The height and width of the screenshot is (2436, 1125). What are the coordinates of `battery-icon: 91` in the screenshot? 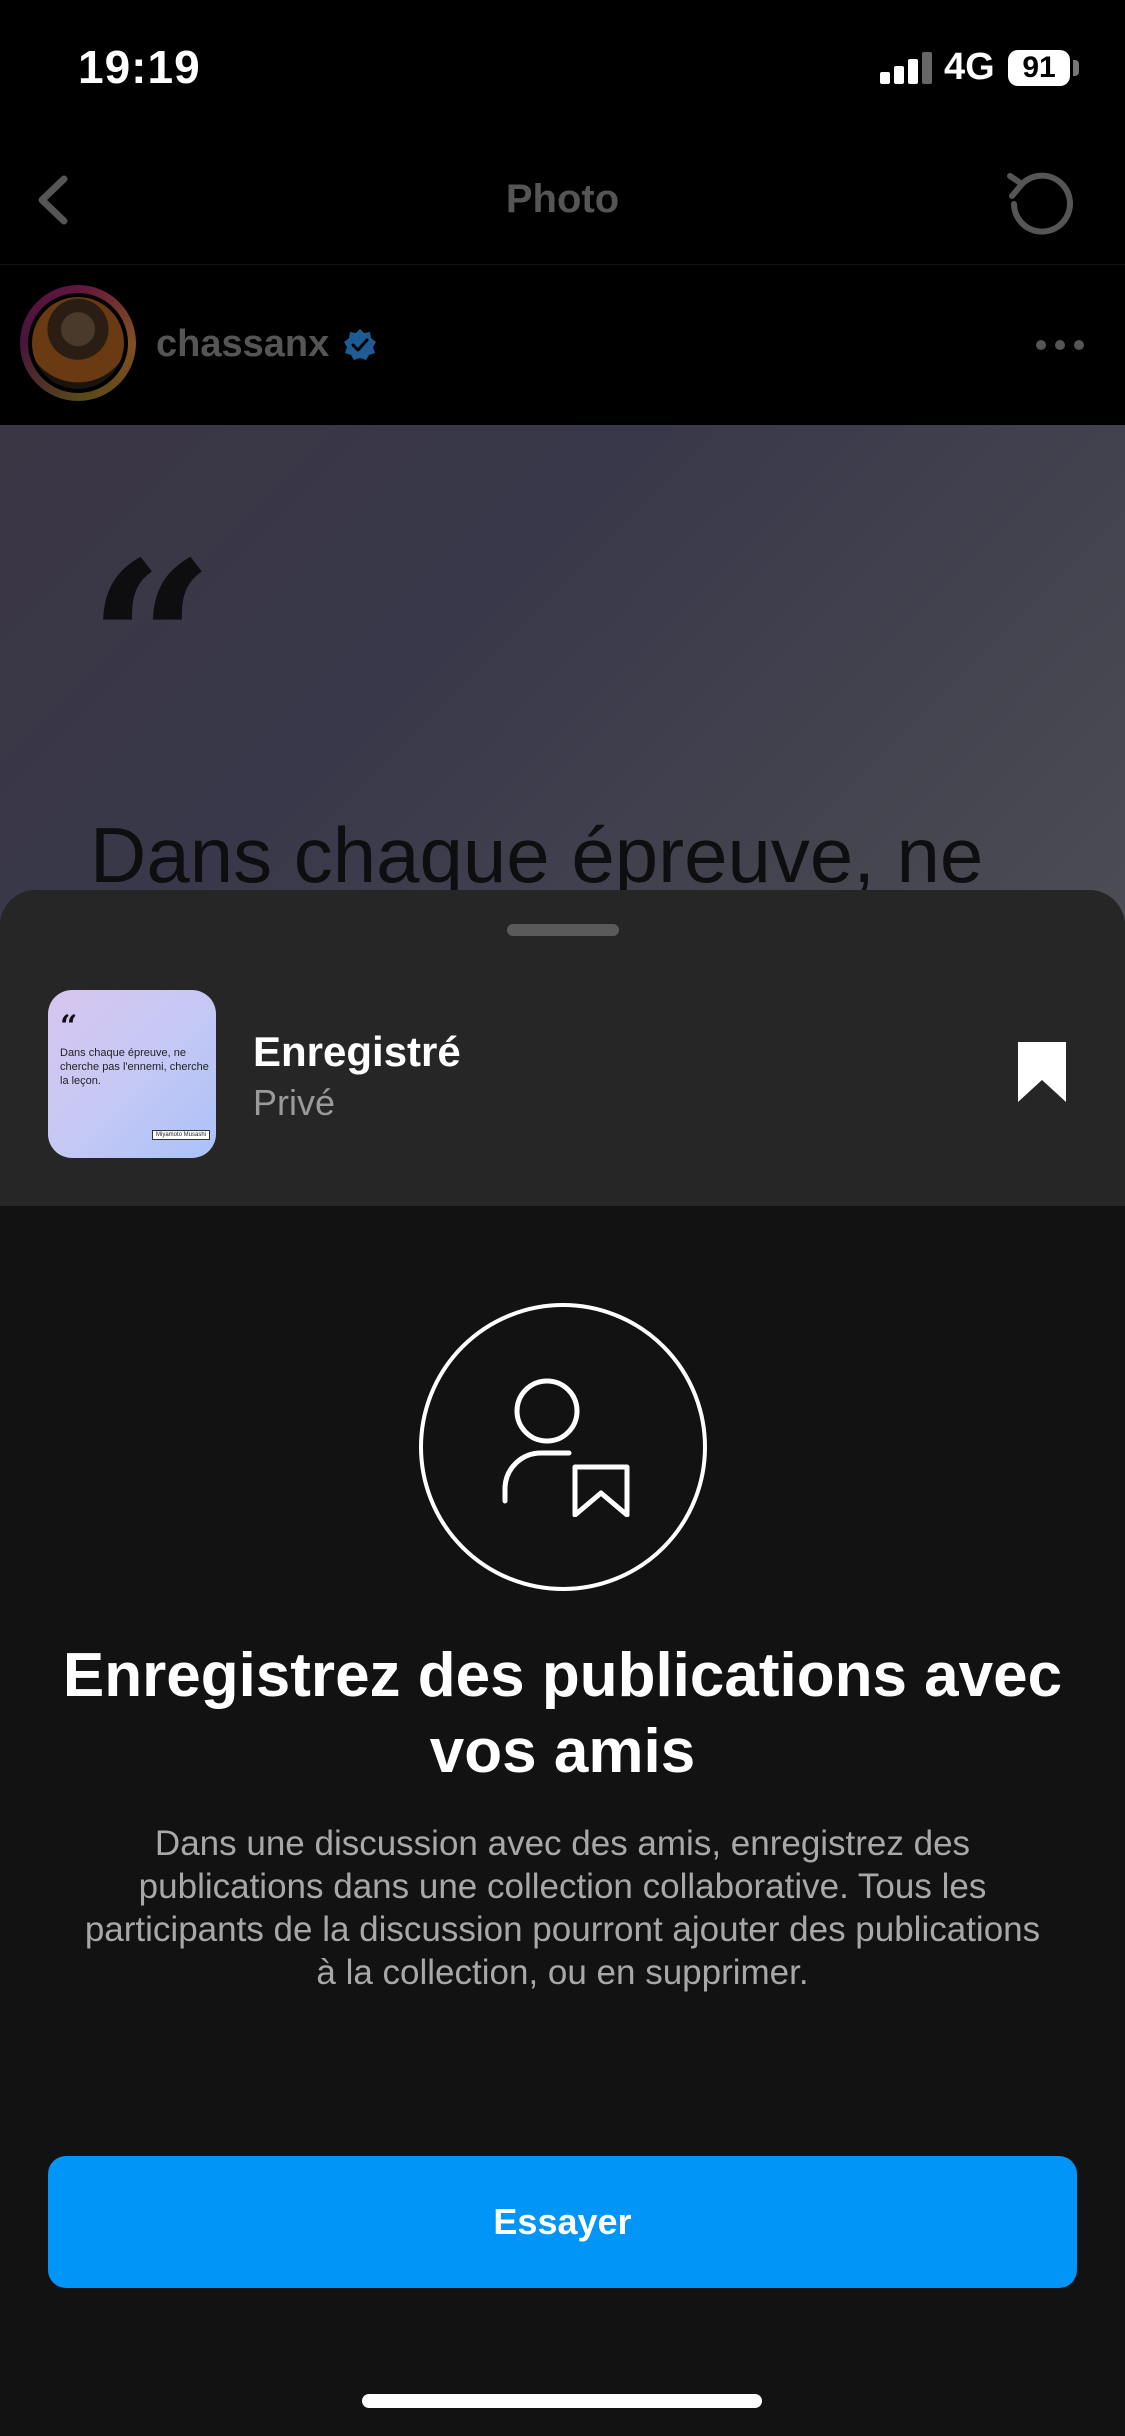 It's located at (1039, 68).